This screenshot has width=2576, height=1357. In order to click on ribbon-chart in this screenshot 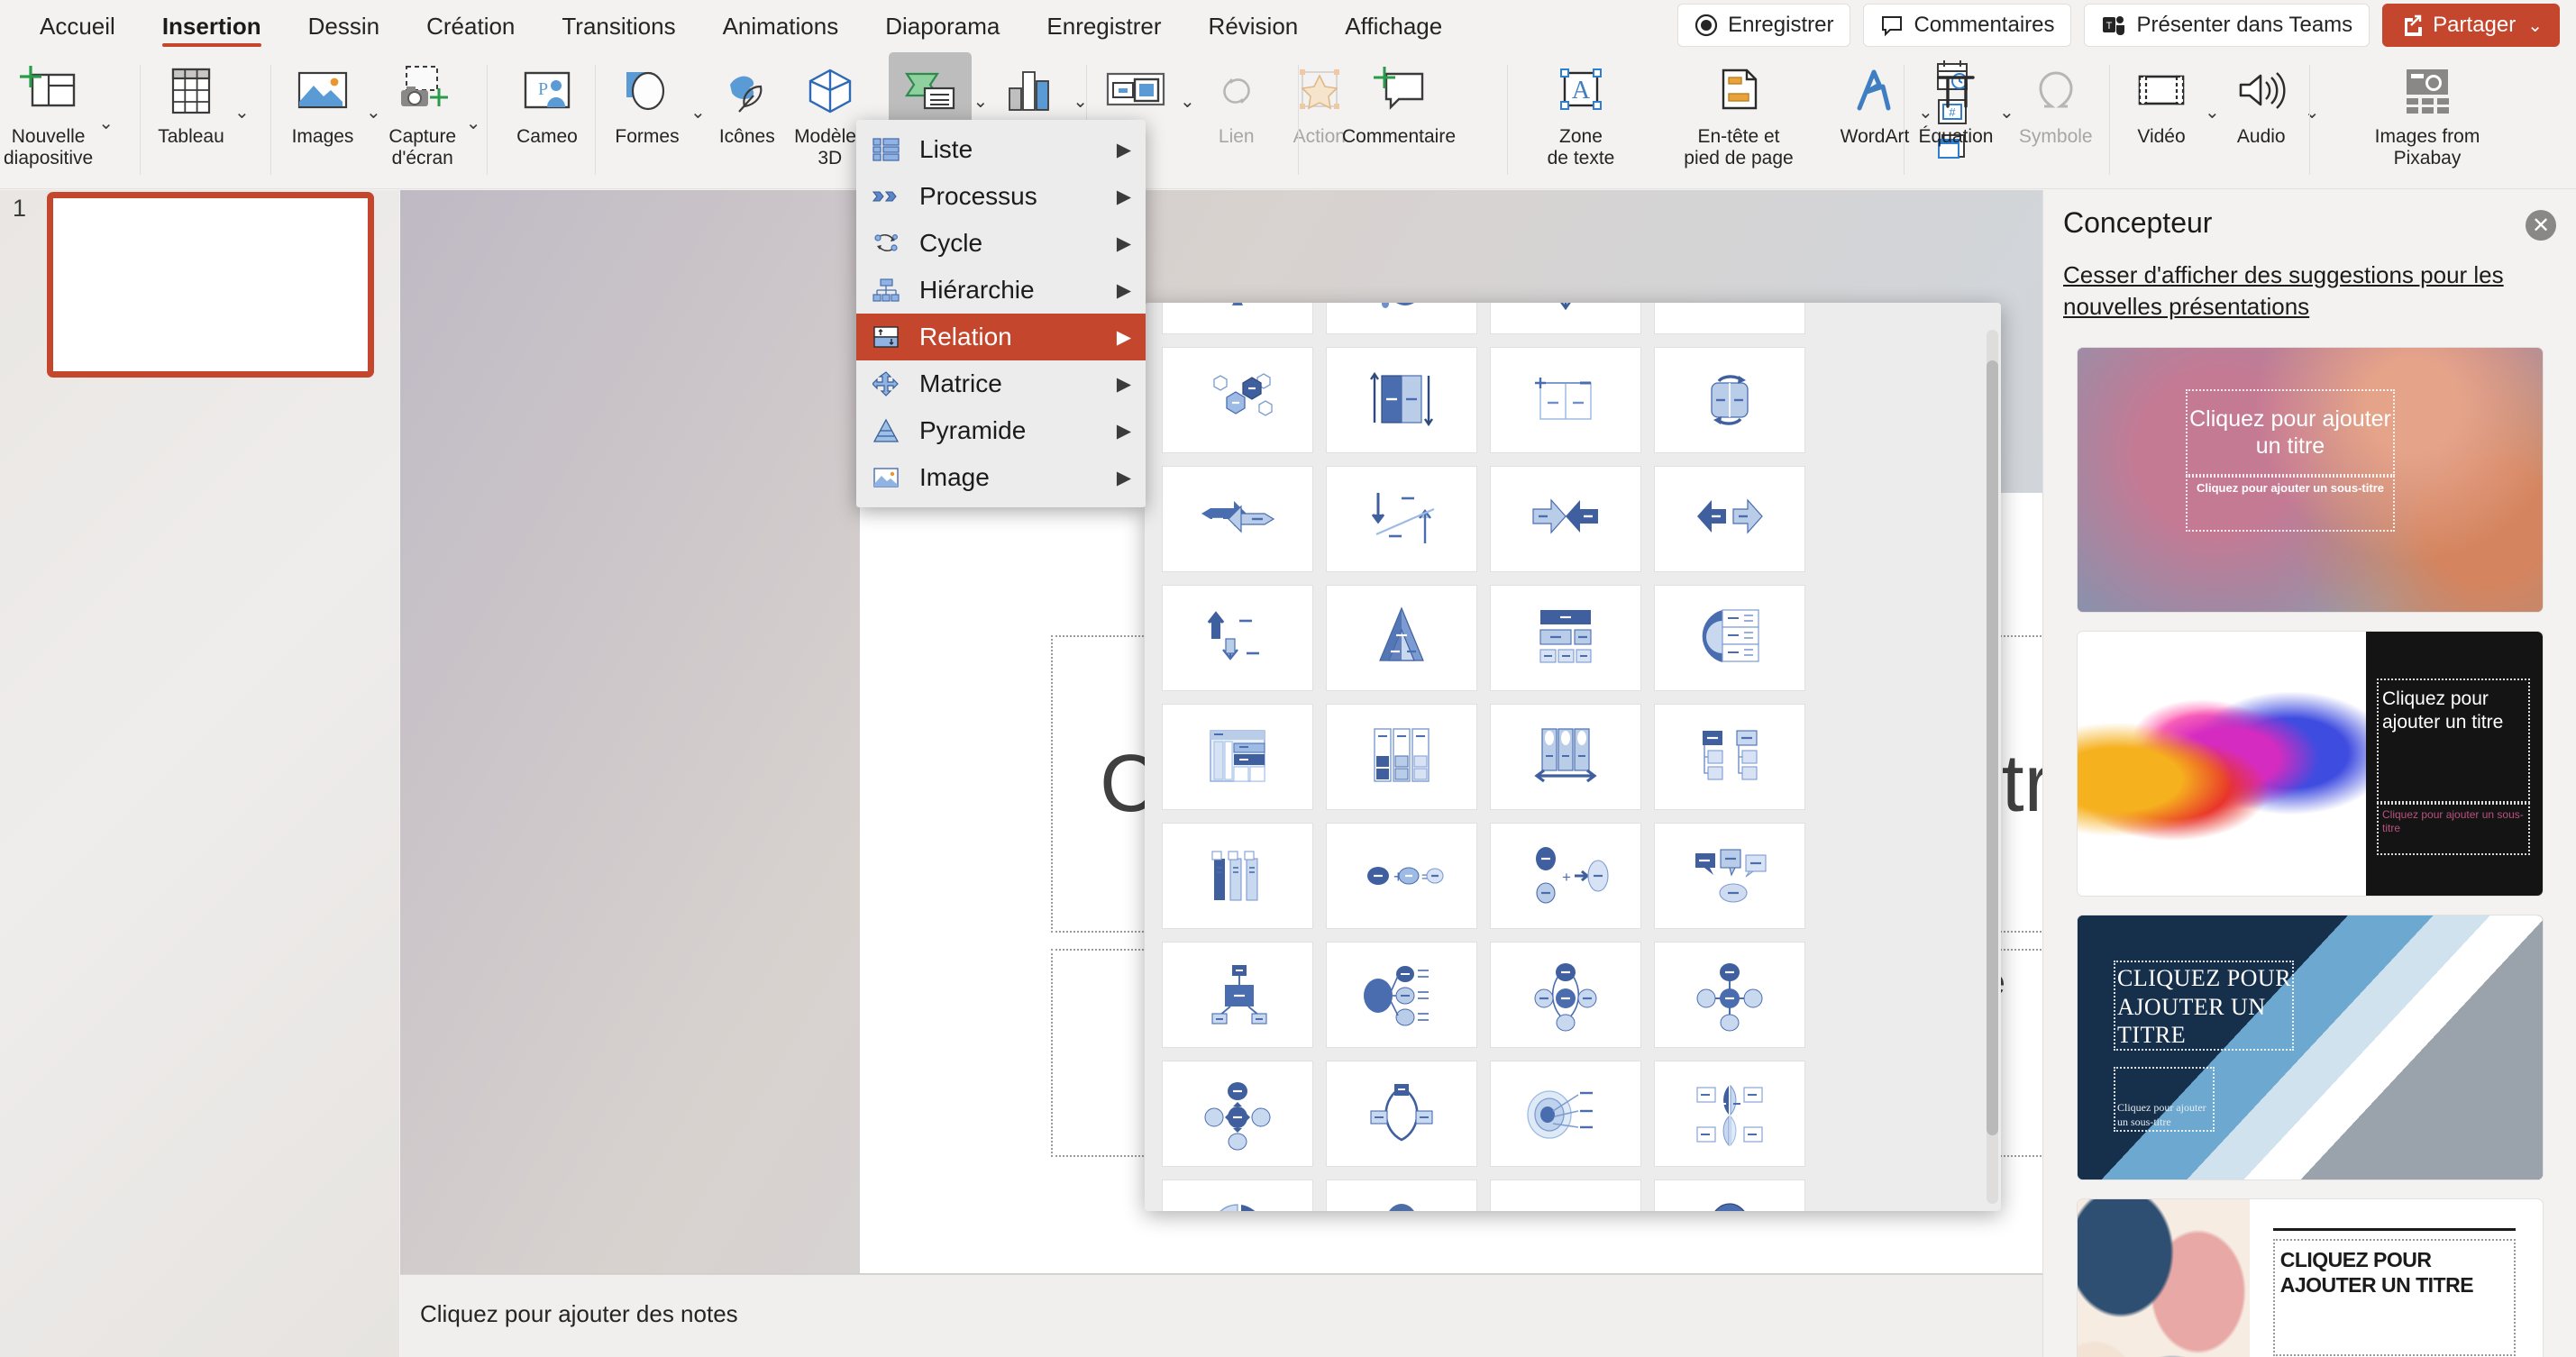, I will do `click(1029, 88)`.